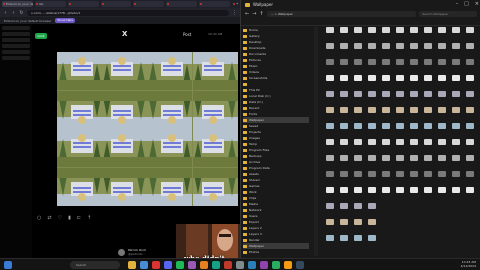 This screenshot has width=480, height=270. Describe the element at coordinates (65, 20) in the screenshot. I see `show-tabs-button: Show tabs` at that location.